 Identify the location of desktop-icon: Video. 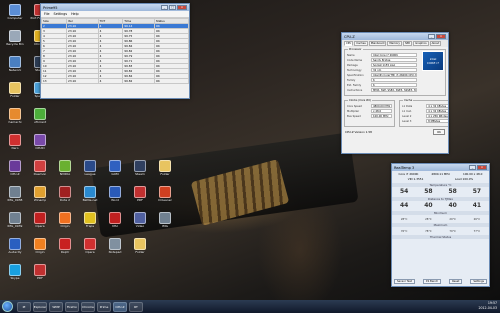
(140, 220).